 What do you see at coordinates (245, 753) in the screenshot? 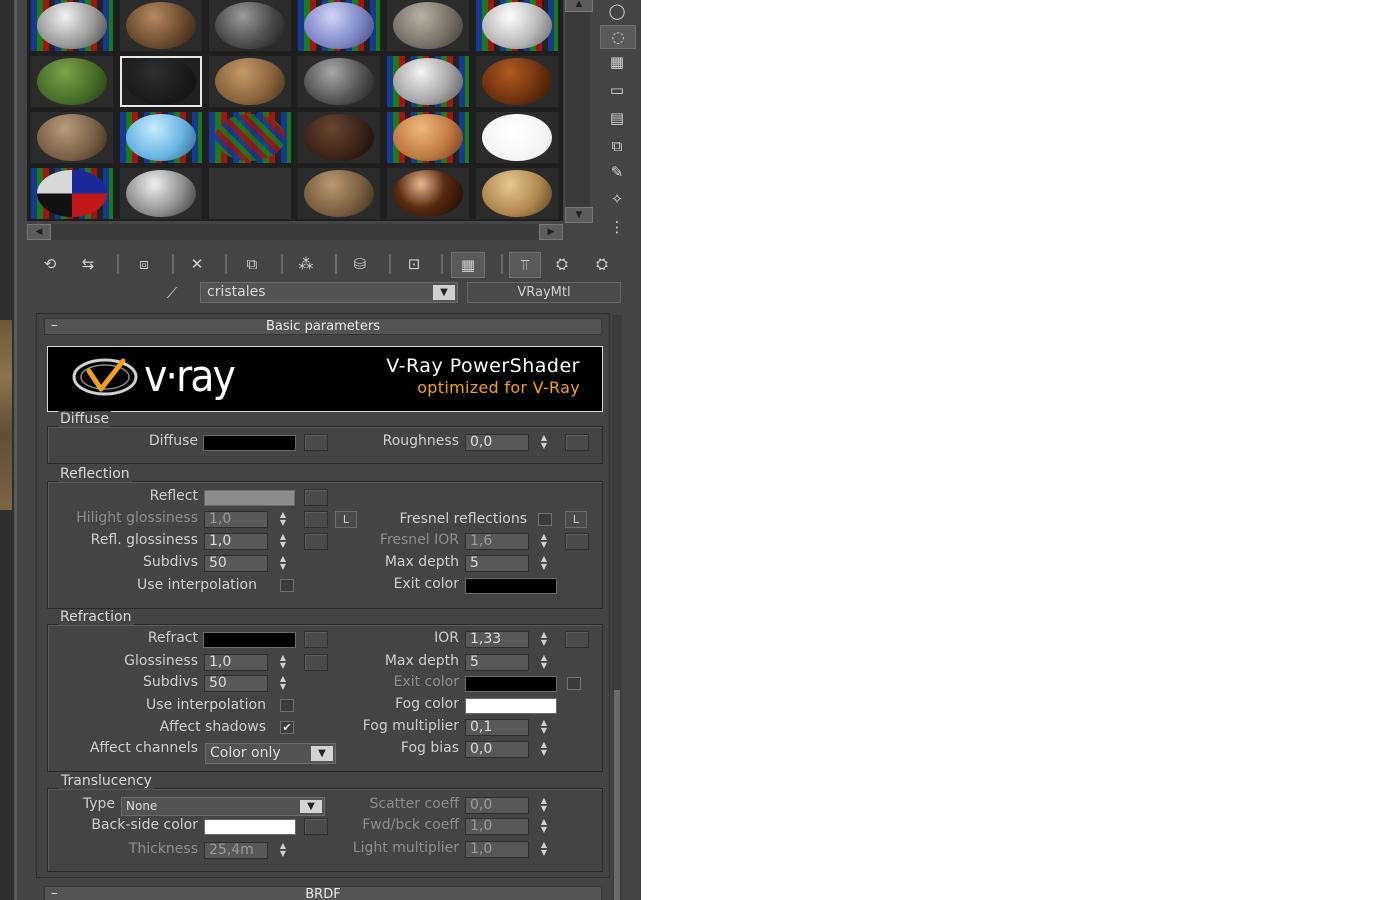
I see `affect-channels-value: Color only` at bounding box center [245, 753].